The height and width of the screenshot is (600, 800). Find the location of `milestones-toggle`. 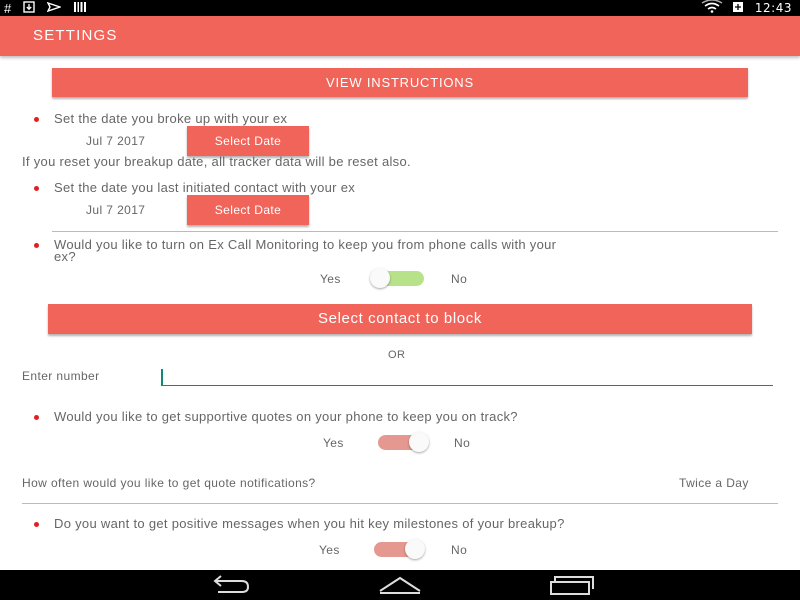

milestones-toggle is located at coordinates (398, 549).